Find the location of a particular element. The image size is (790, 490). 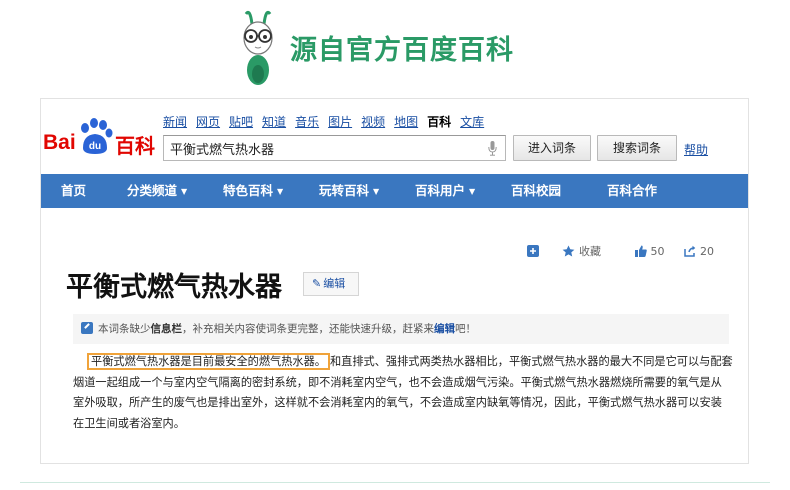

nav-item-label: 首页 is located at coordinates (74, 190).